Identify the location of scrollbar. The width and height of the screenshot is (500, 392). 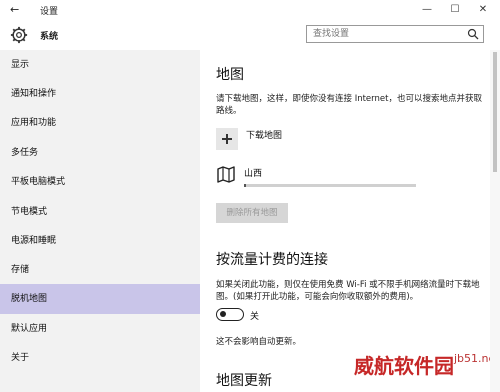
(495, 221).